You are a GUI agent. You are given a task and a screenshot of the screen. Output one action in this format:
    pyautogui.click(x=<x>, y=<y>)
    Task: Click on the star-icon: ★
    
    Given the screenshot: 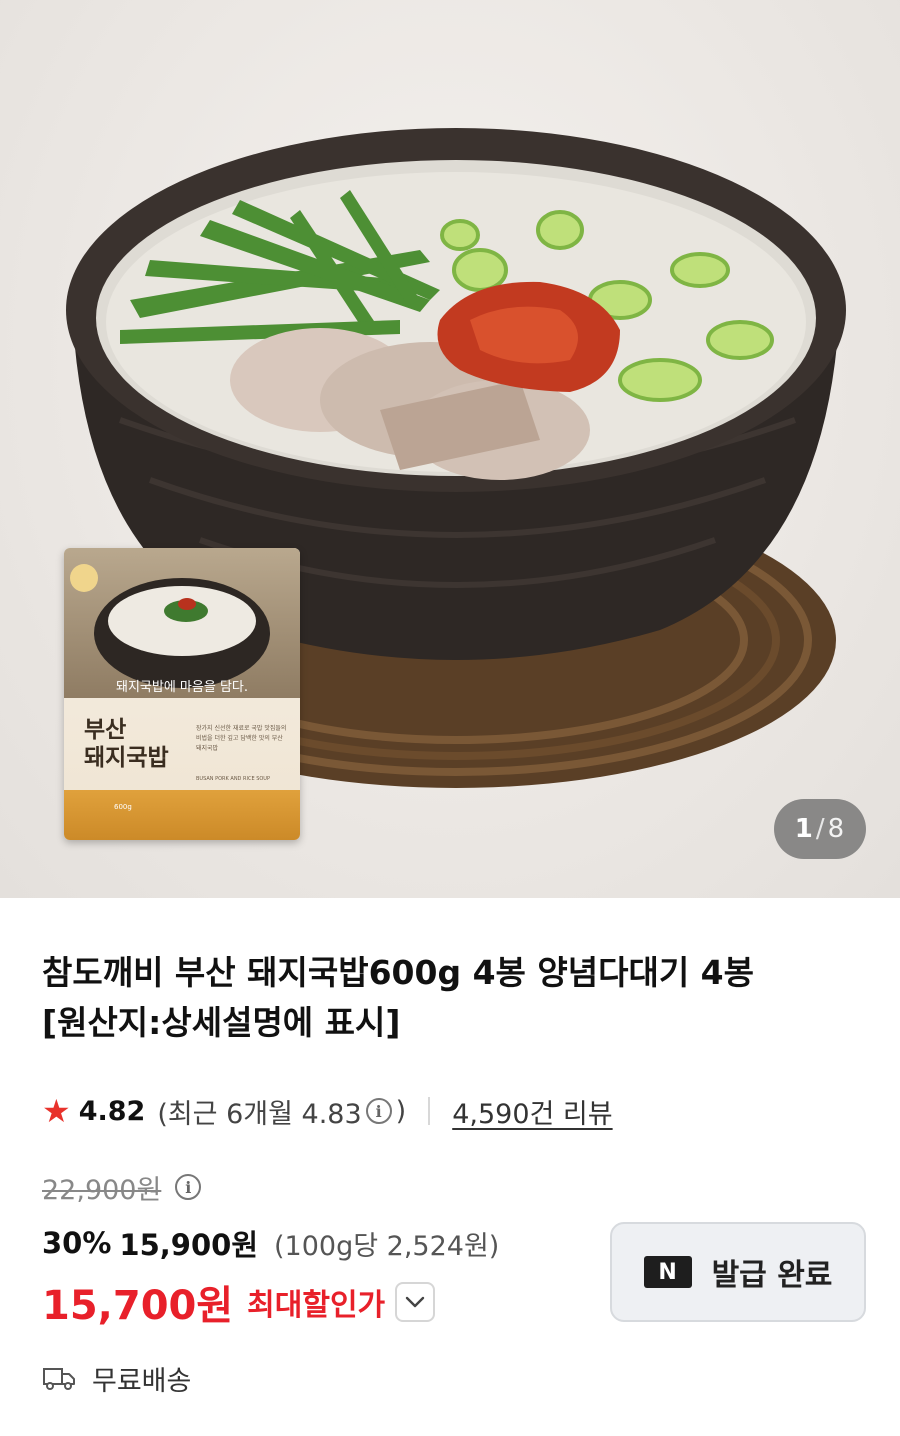 What is the action you would take?
    pyautogui.click(x=56, y=1111)
    